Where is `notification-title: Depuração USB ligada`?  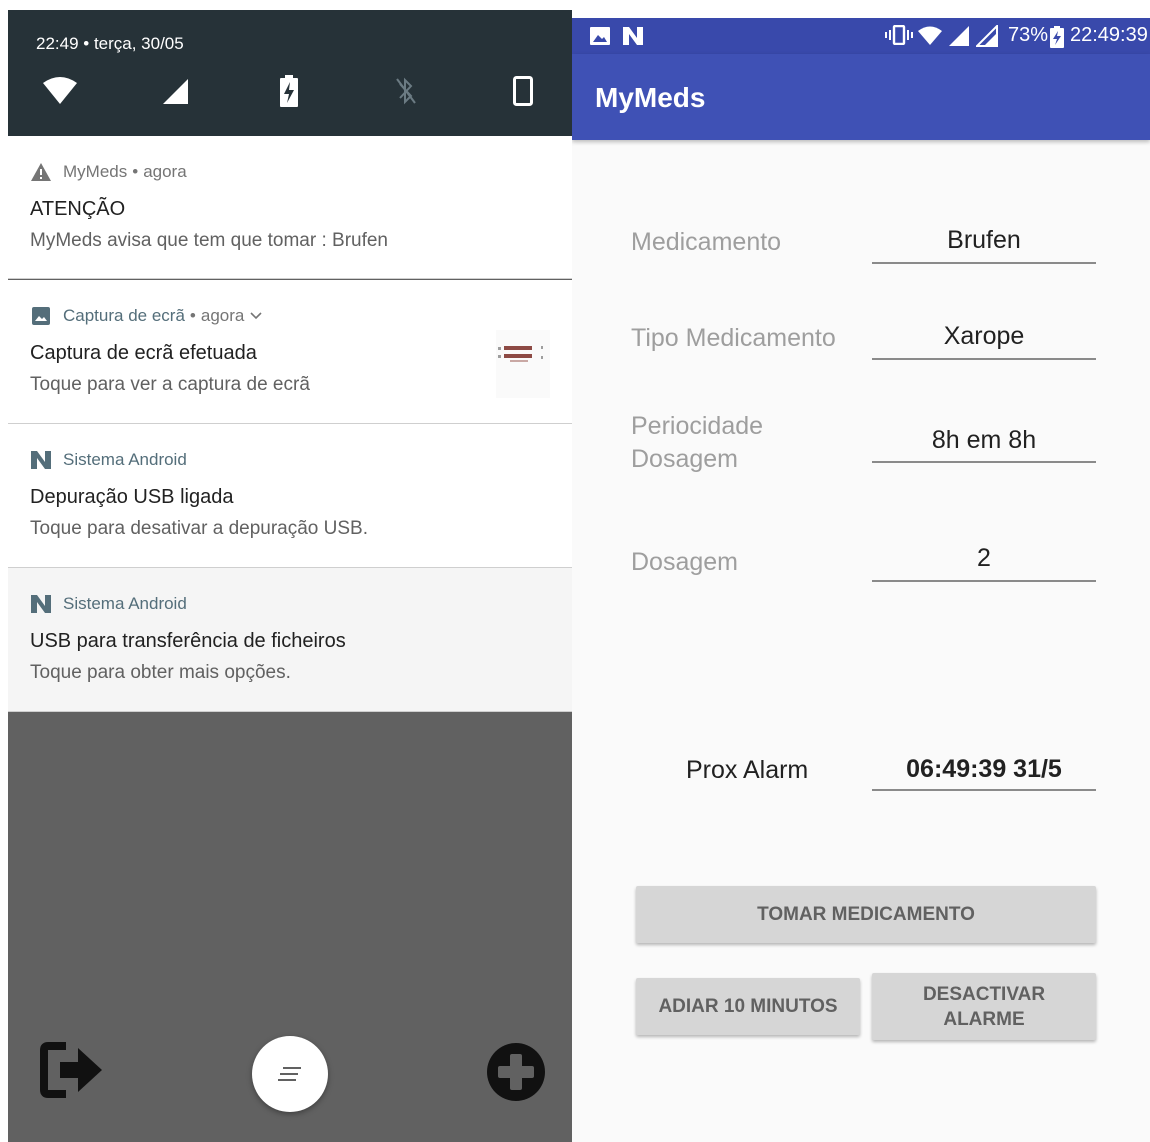 notification-title: Depuração USB ligada is located at coordinates (132, 497).